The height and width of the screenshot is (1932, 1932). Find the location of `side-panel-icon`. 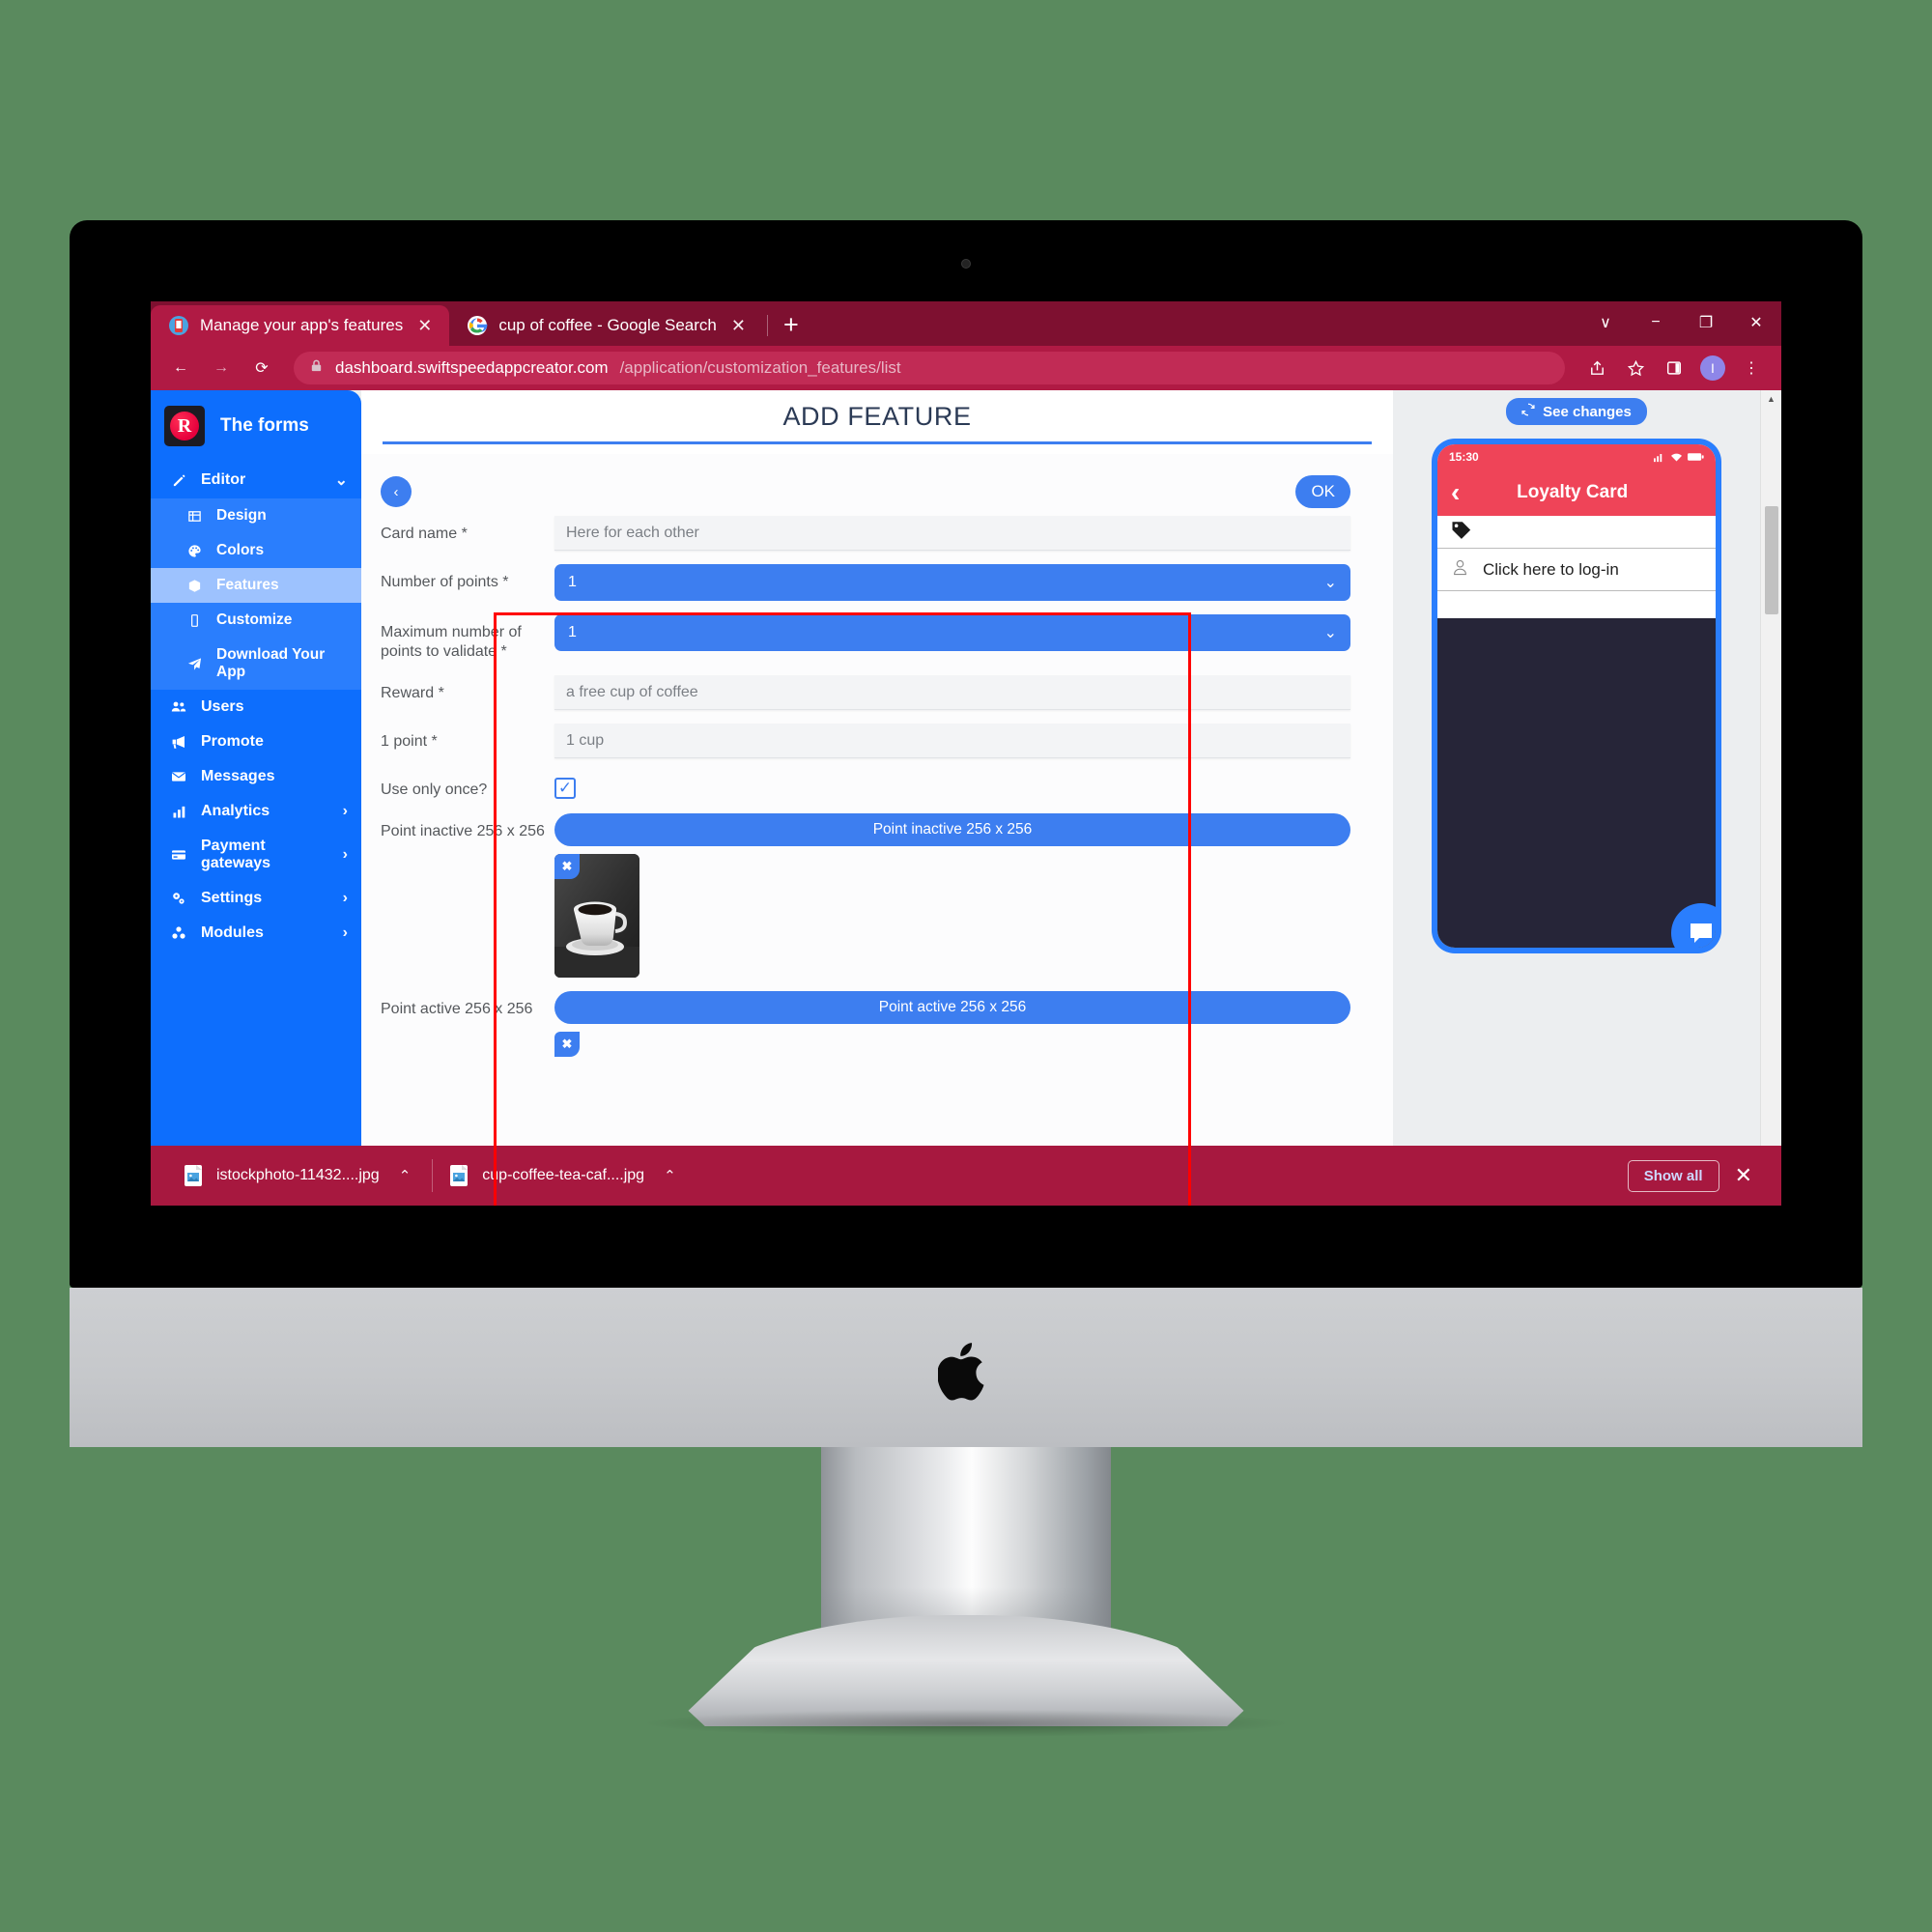

side-panel-icon is located at coordinates (1674, 368).